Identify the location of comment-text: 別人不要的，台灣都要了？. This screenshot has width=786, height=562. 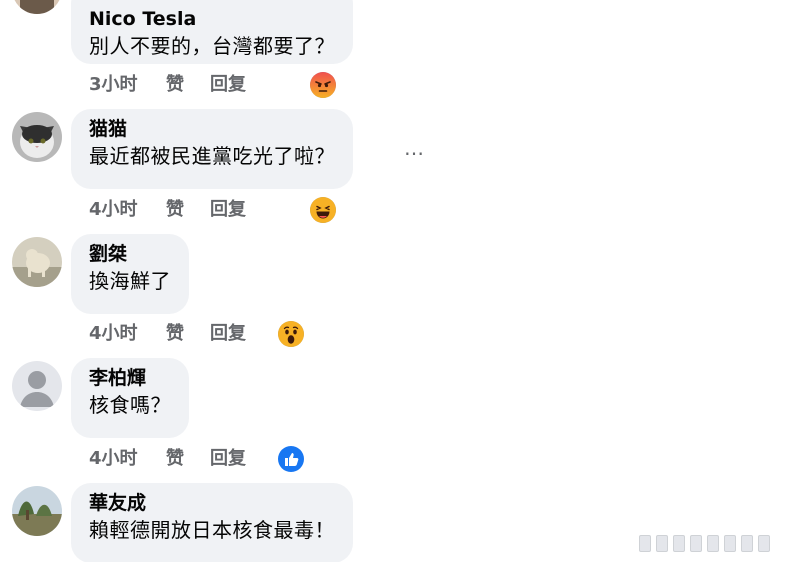
(212, 46).